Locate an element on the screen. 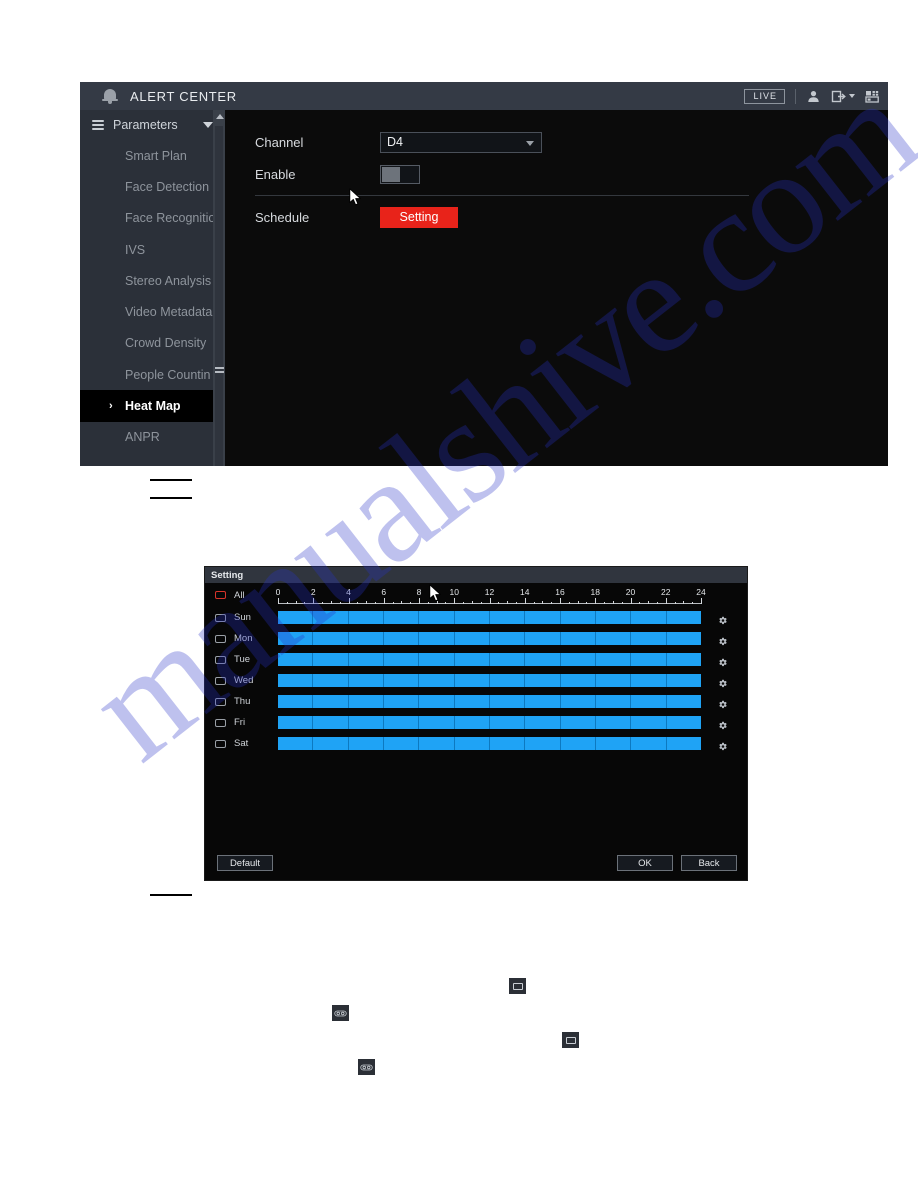 This screenshot has width=918, height=1188. channel-select: D4 is located at coordinates (461, 142).